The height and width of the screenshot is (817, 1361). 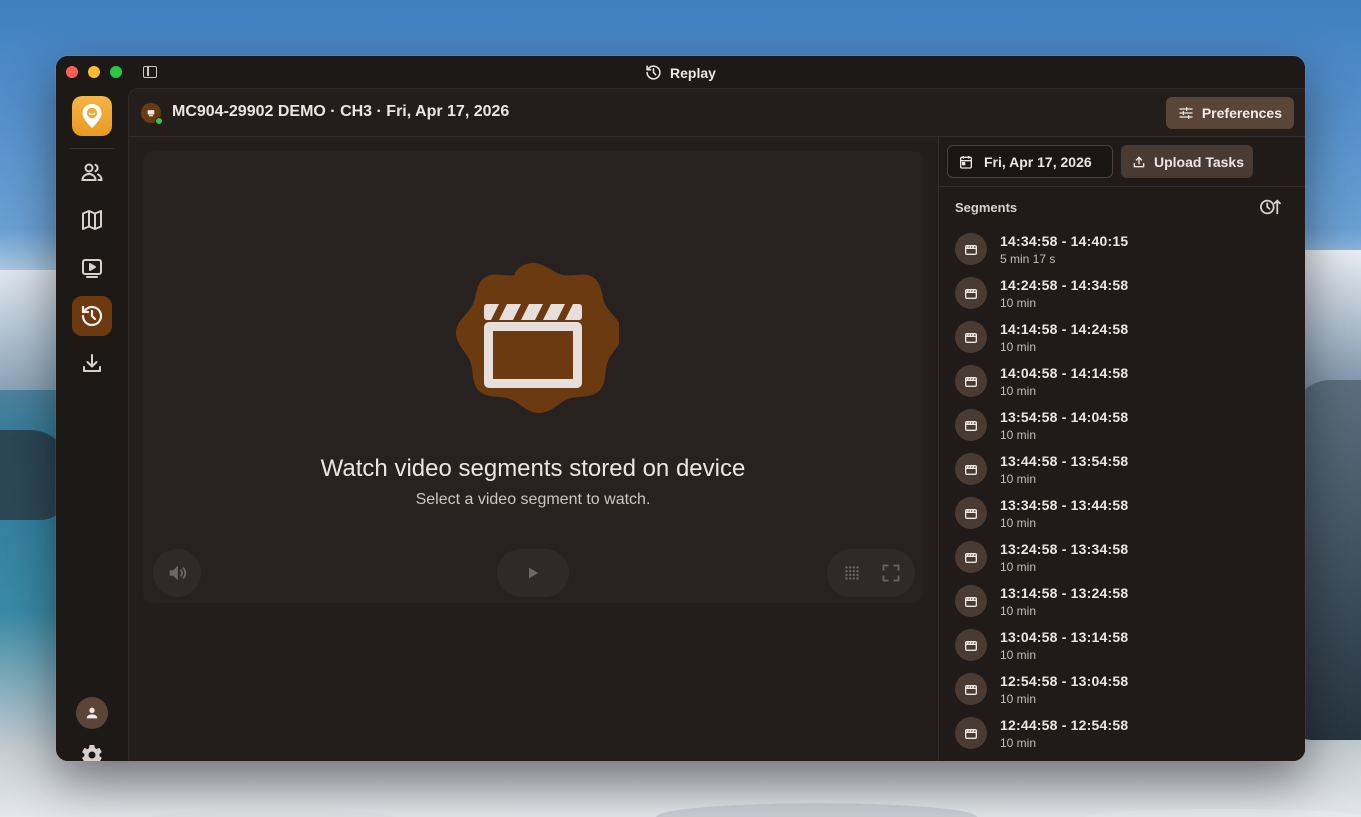 I want to click on rail-divider, so click(x=92, y=148).